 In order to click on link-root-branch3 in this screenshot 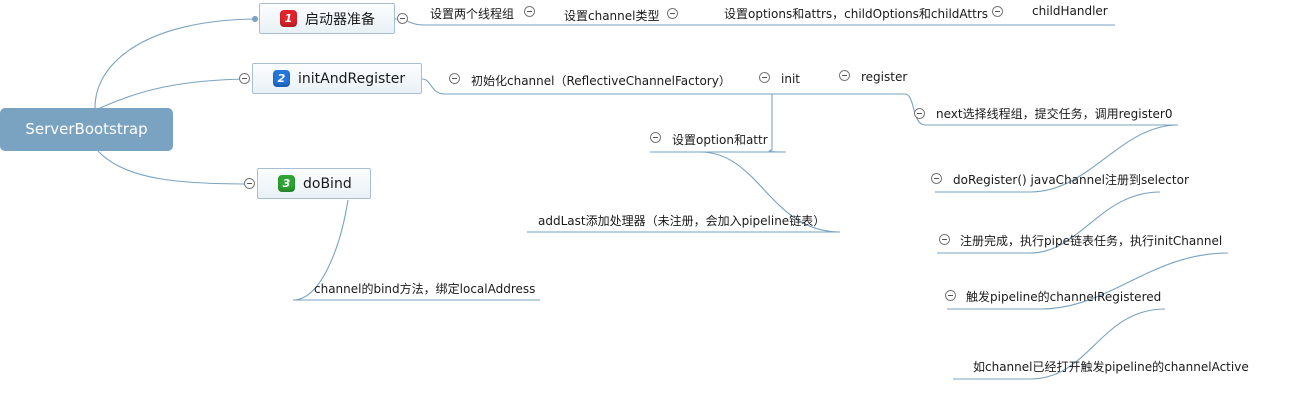, I will do `click(174, 167)`.